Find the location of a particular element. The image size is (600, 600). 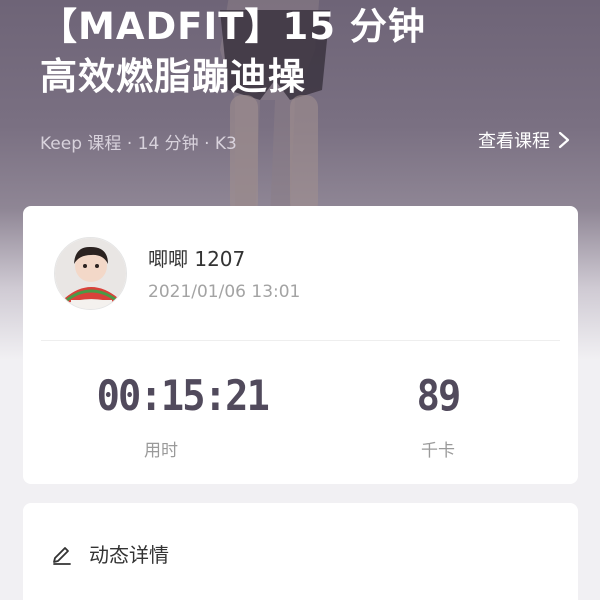

calories-value: 89 is located at coordinates (439, 395).